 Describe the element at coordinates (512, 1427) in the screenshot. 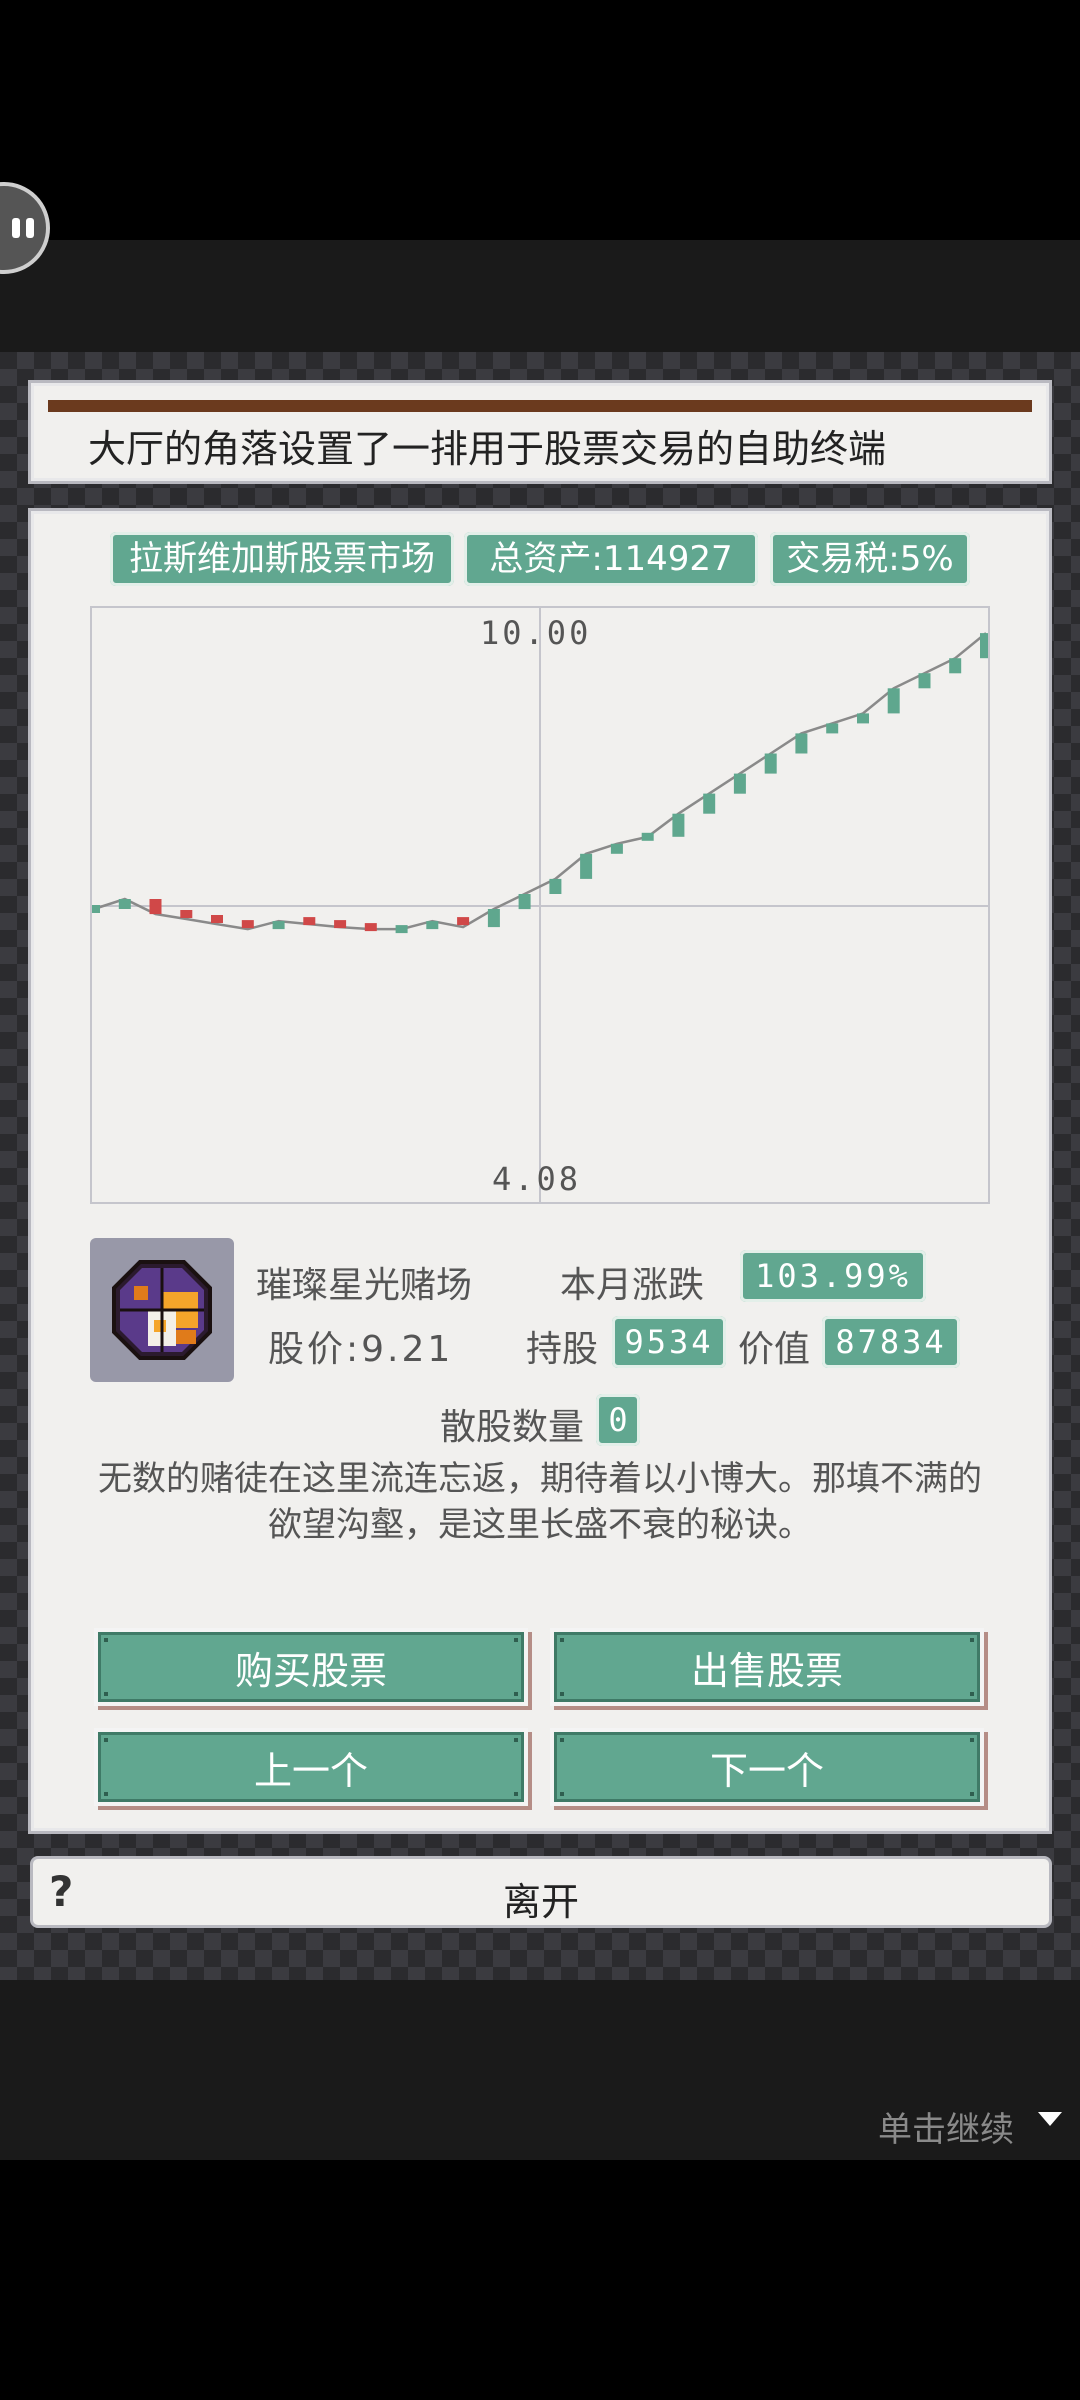

I see `loose-shares-label: 散股数量` at that location.